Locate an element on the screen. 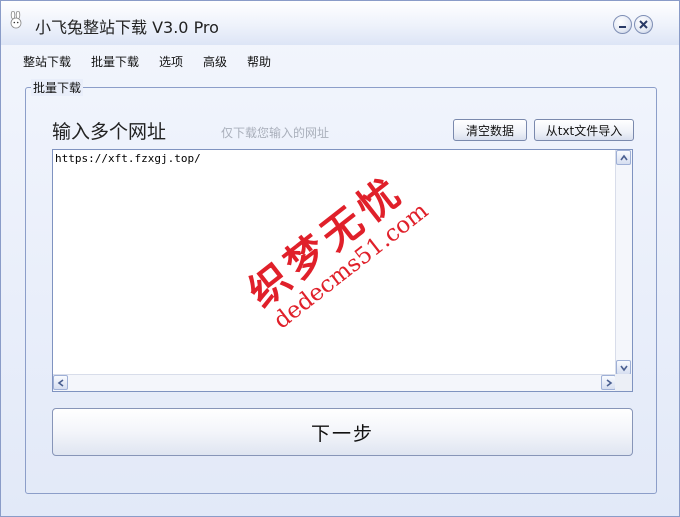  title-bar: 小飞兔整站下载 V3.0 Pro is located at coordinates (340, 23).